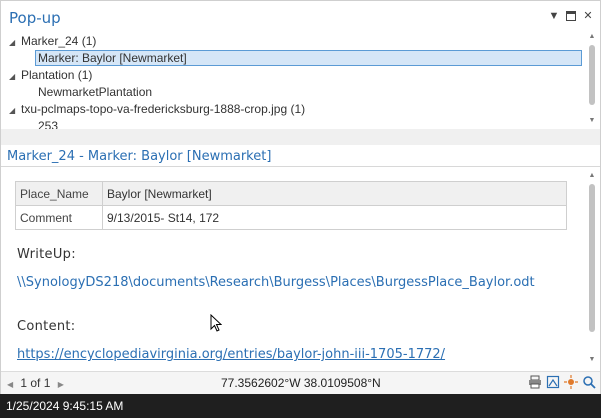  I want to click on tree-item-marker-24: ◢ Marker_24 (1), so click(52, 41).